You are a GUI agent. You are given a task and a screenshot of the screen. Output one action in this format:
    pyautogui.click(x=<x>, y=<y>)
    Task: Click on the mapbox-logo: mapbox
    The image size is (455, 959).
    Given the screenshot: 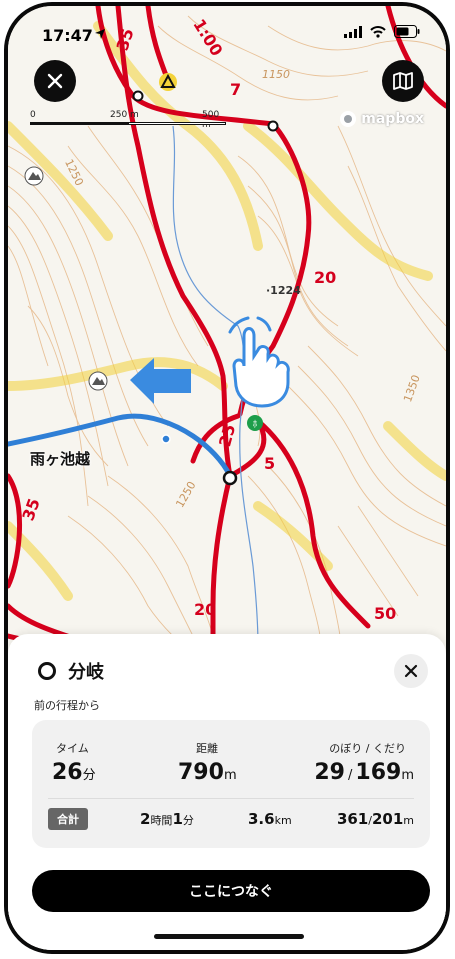 What is the action you would take?
    pyautogui.click(x=381, y=119)
    